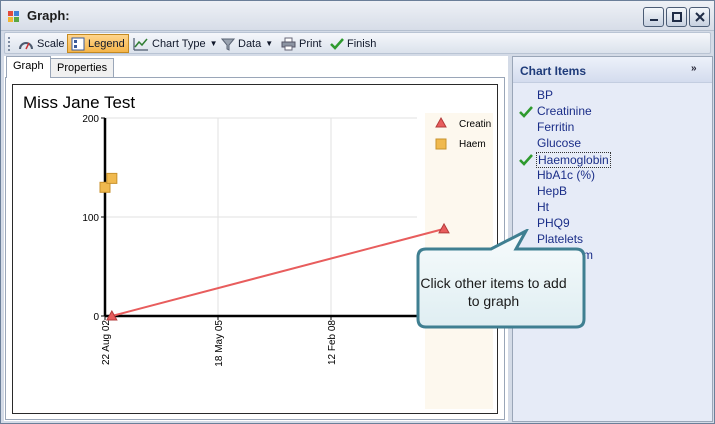 The image size is (715, 424). I want to click on chart-type-dropdown: Chart Type ▼, so click(175, 43).